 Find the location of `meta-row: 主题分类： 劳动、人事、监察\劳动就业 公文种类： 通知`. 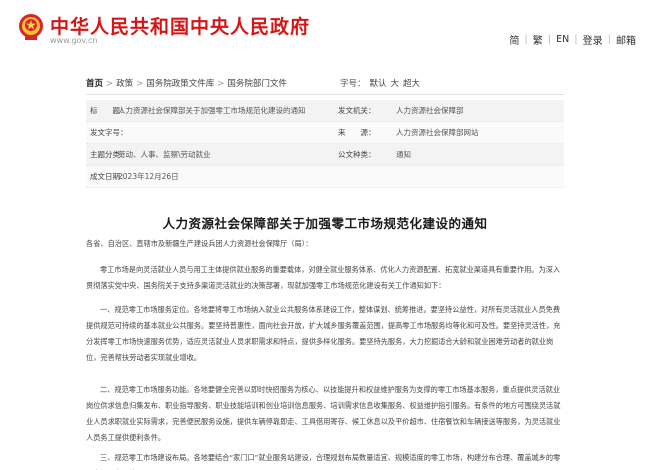

meta-row: 主题分类： 劳动、人事、监察\劳动就业 公文种类： 通知 is located at coordinates (325, 155).